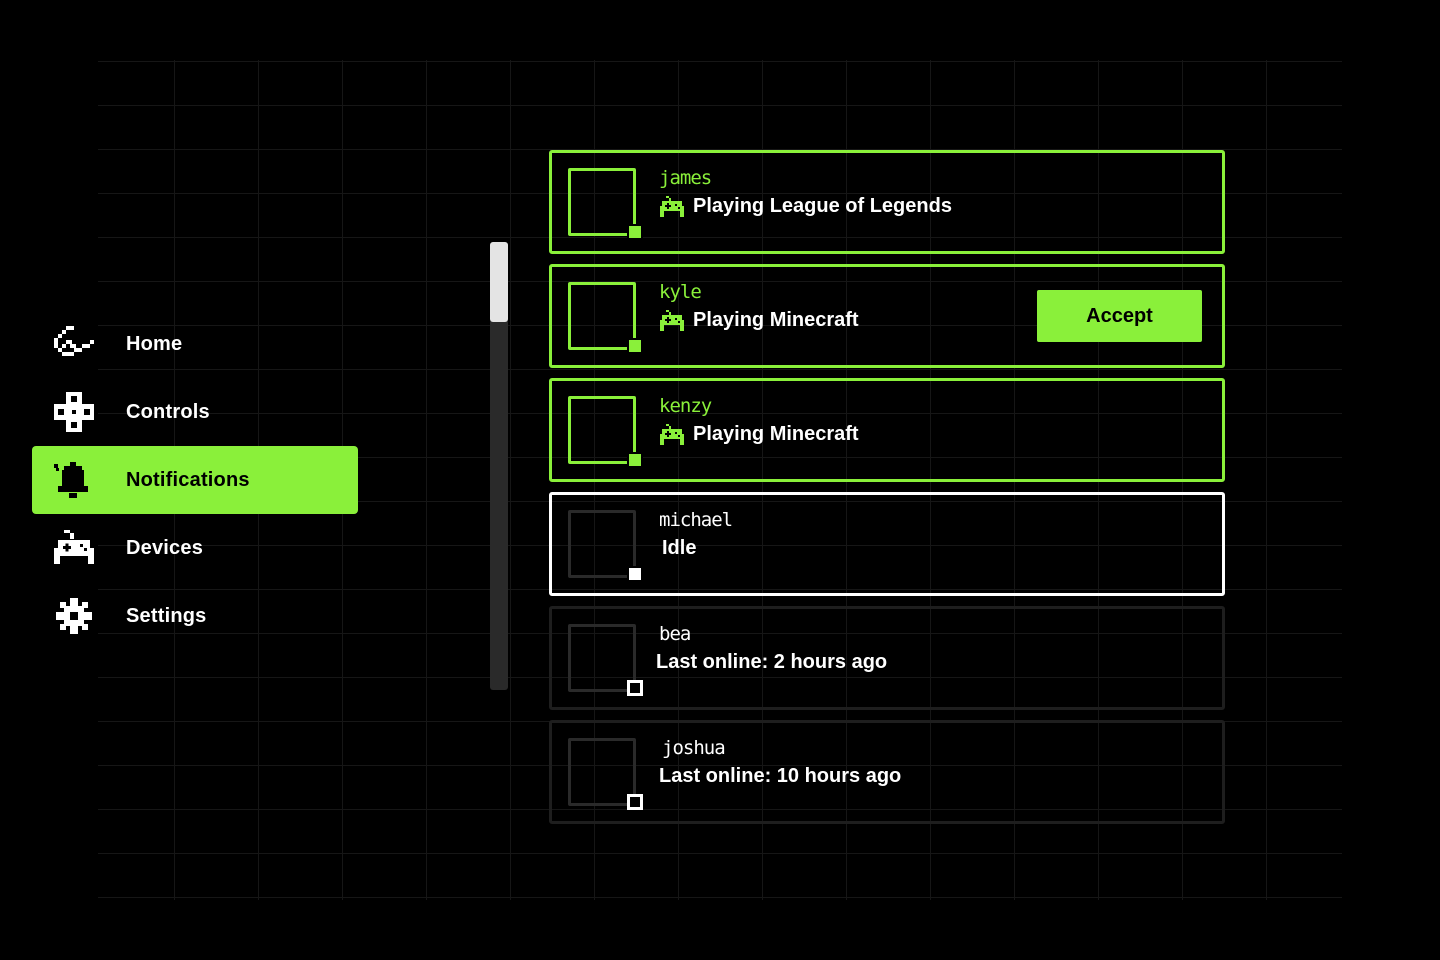 Image resolution: width=1440 pixels, height=960 pixels. Describe the element at coordinates (499, 466) in the screenshot. I see `friends-scrollbar` at that location.